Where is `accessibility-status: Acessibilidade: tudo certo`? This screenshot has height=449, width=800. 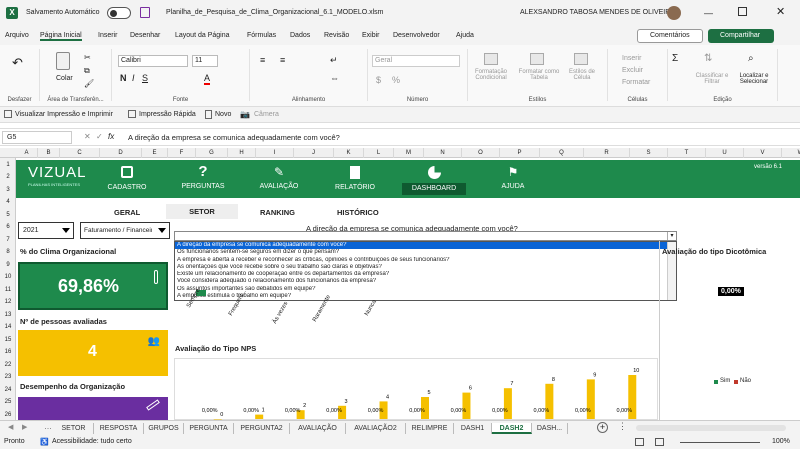 accessibility-status: Acessibilidade: tudo certo is located at coordinates (92, 441).